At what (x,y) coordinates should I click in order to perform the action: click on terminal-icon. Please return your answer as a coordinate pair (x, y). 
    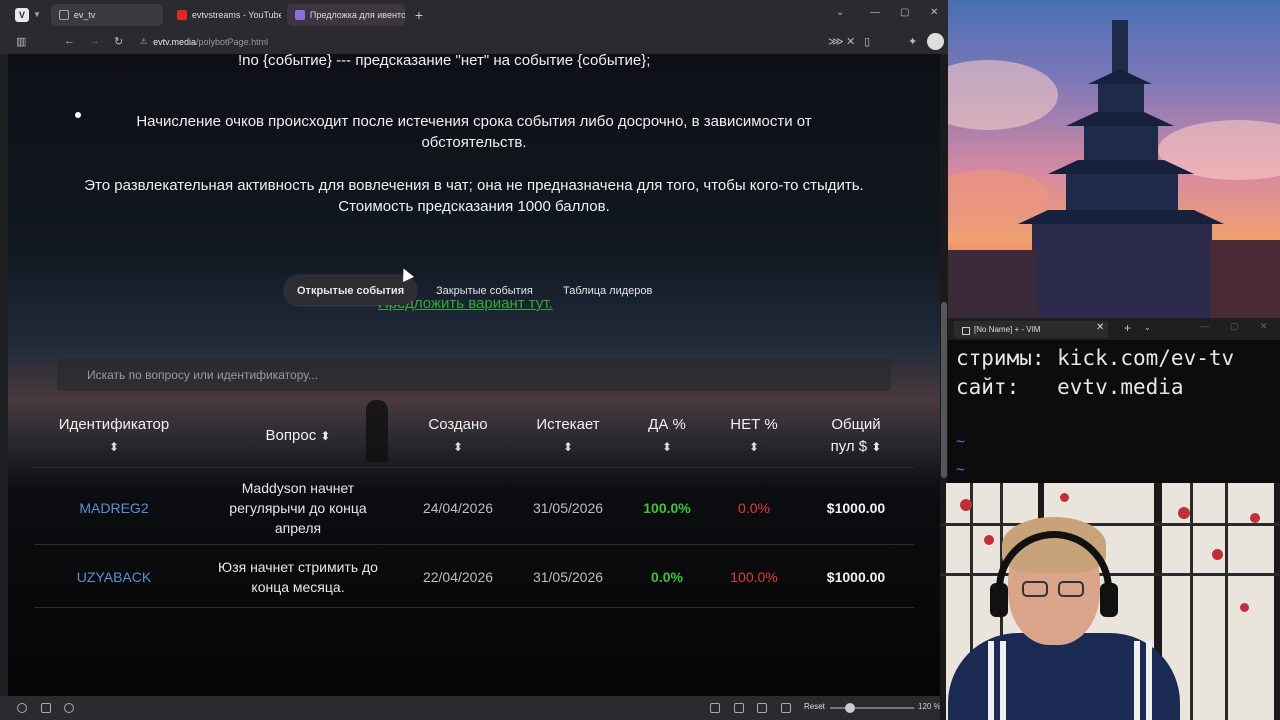
    Looking at the image, I should click on (966, 331).